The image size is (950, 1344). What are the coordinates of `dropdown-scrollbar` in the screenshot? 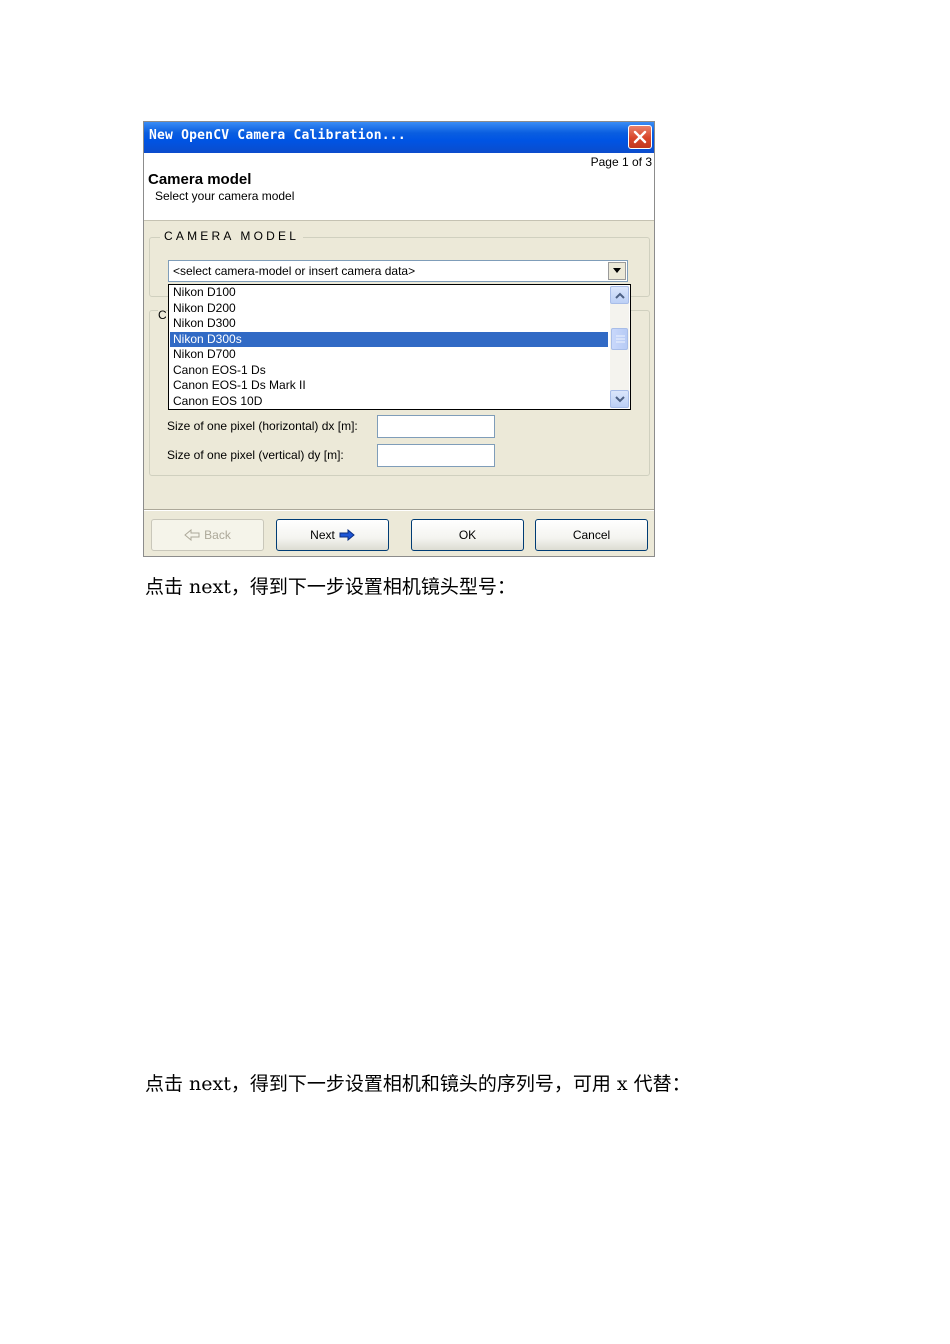 It's located at (619, 347).